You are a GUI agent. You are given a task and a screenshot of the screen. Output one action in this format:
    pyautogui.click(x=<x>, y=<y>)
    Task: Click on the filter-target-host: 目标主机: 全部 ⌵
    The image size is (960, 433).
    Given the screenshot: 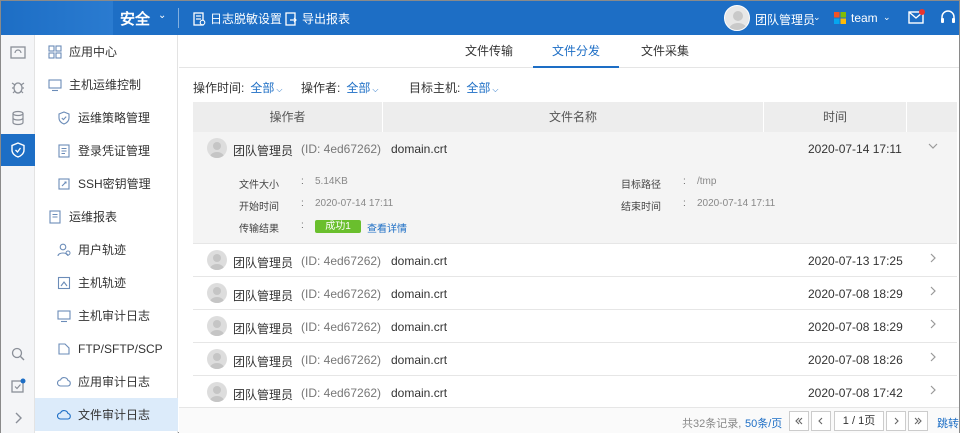 What is the action you would take?
    pyautogui.click(x=453, y=87)
    